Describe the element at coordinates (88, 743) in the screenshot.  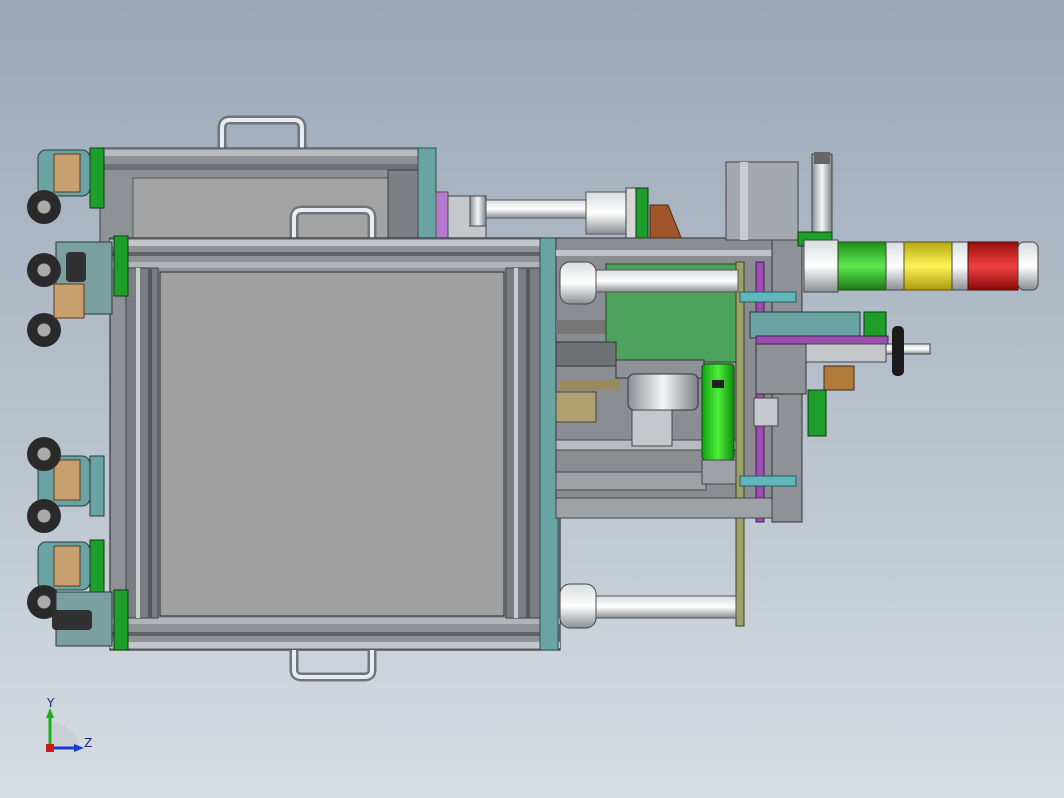
I see `z-axis-label: Z` at that location.